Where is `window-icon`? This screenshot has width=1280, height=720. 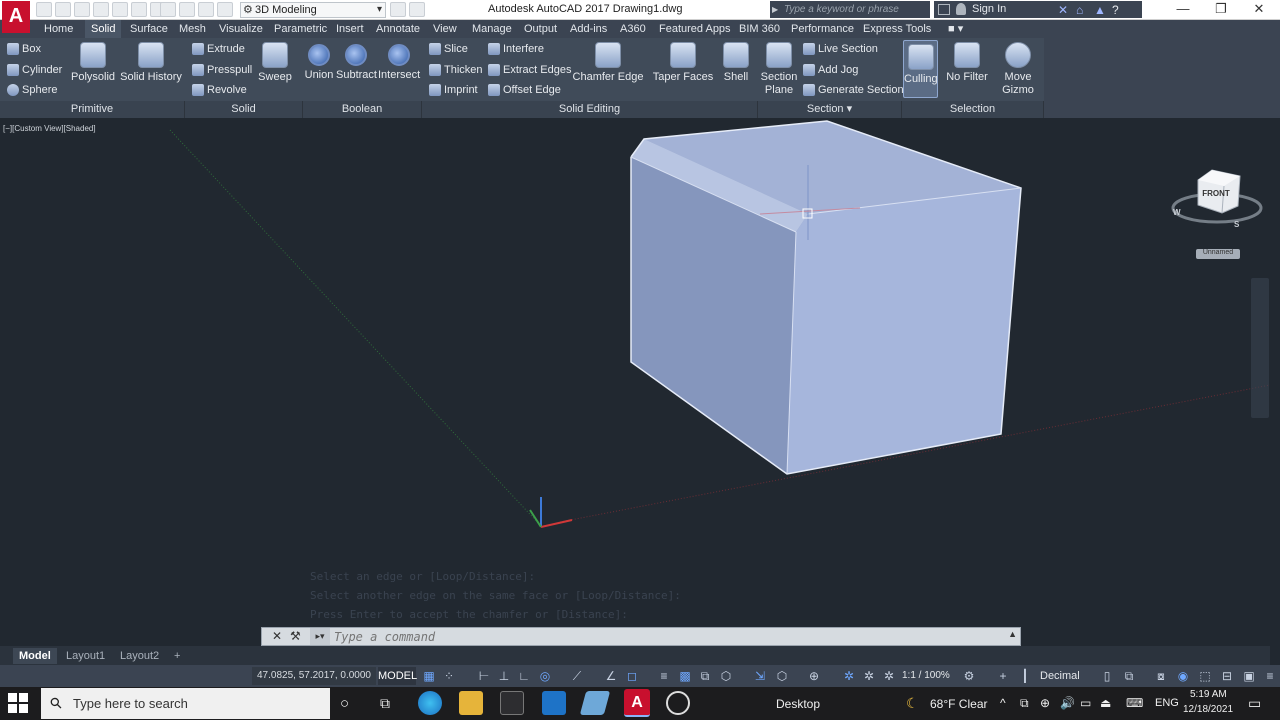
window-icon is located at coordinates (168, 9).